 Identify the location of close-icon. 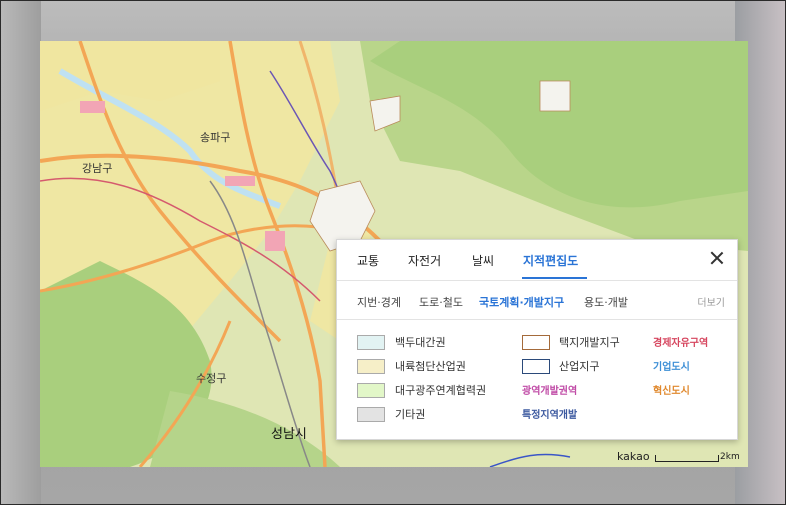
(717, 258).